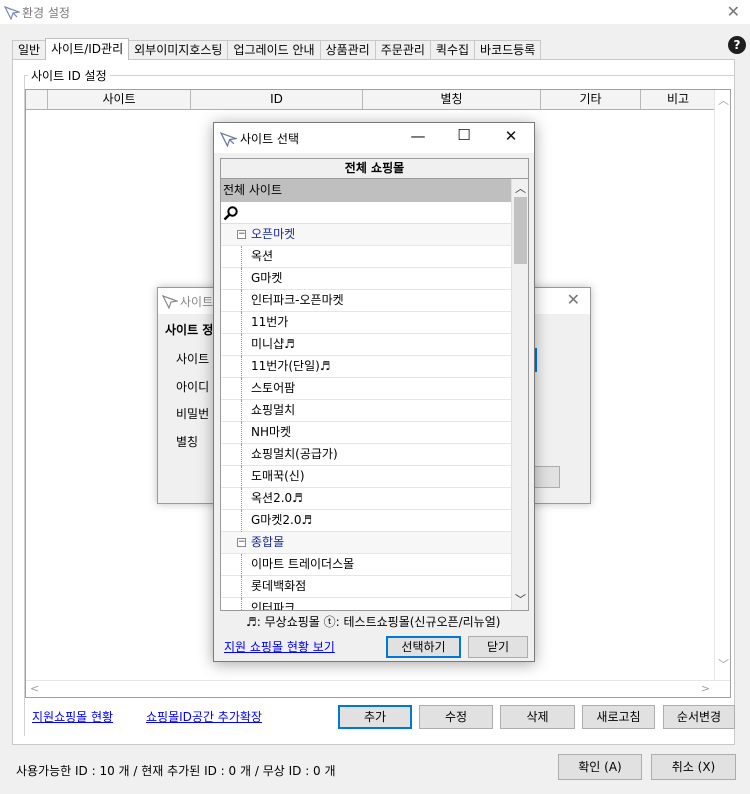 This screenshot has height=794, width=750. Describe the element at coordinates (366, 565) in the screenshot. I see `list-item: 이마트 트레이더스몰` at that location.